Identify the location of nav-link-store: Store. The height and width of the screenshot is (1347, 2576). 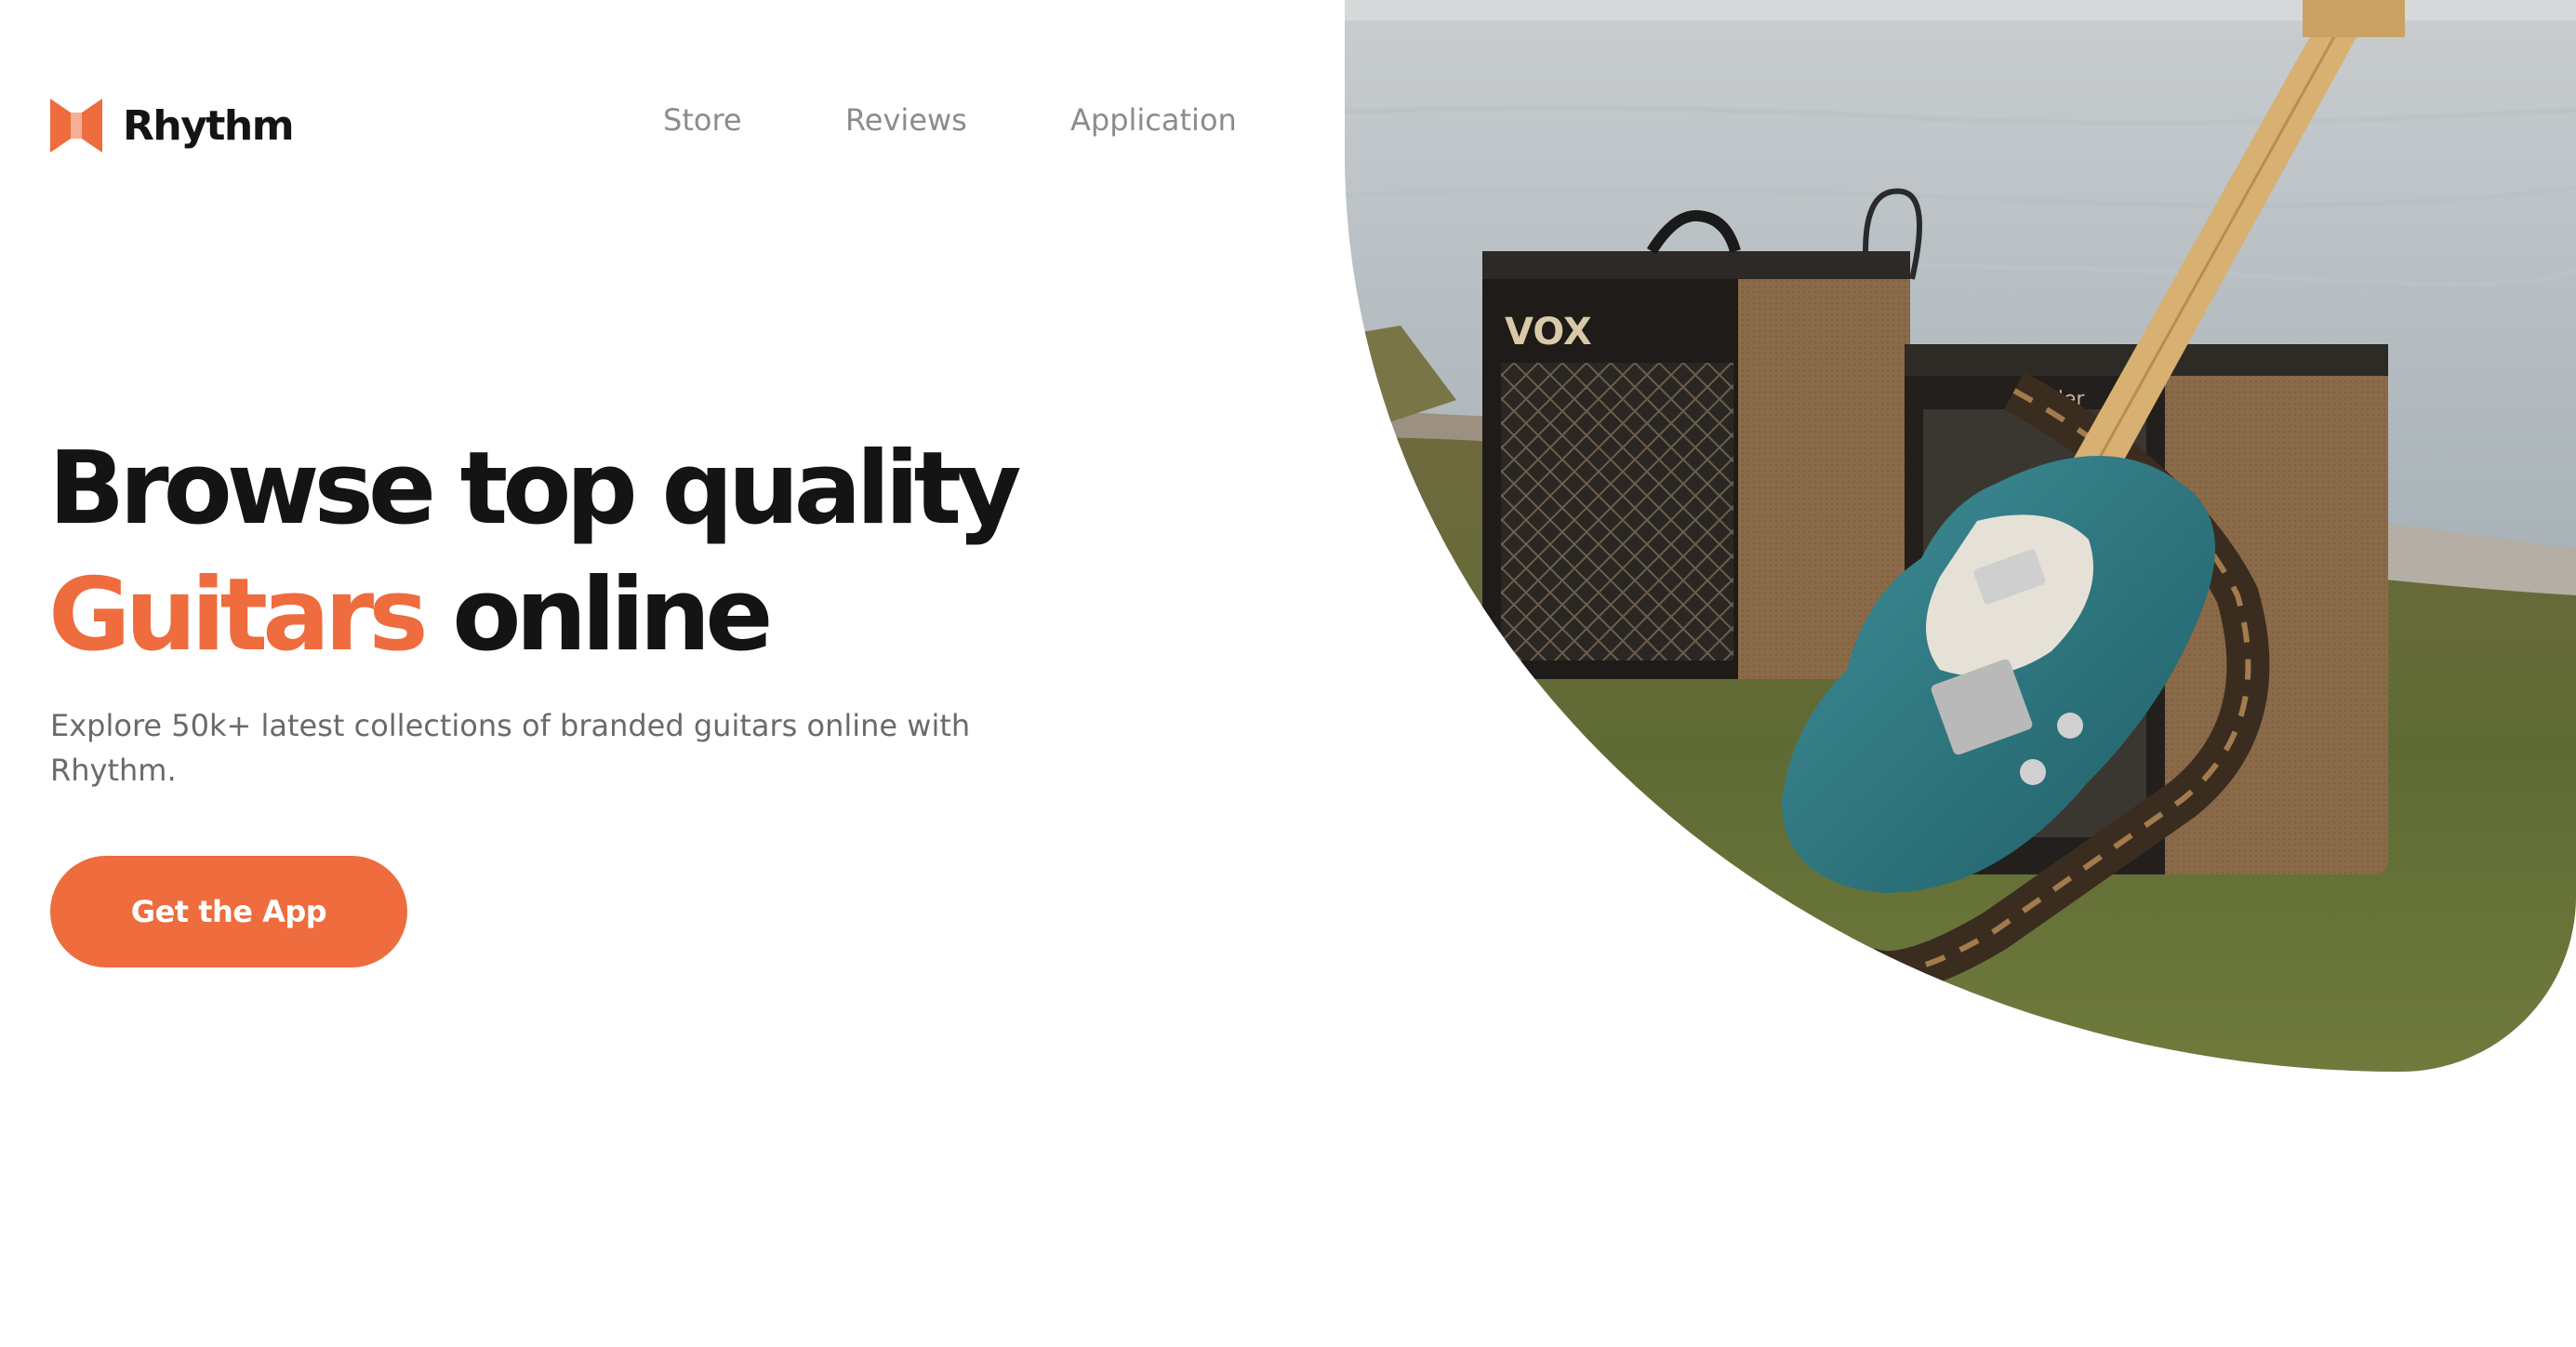
(702, 120).